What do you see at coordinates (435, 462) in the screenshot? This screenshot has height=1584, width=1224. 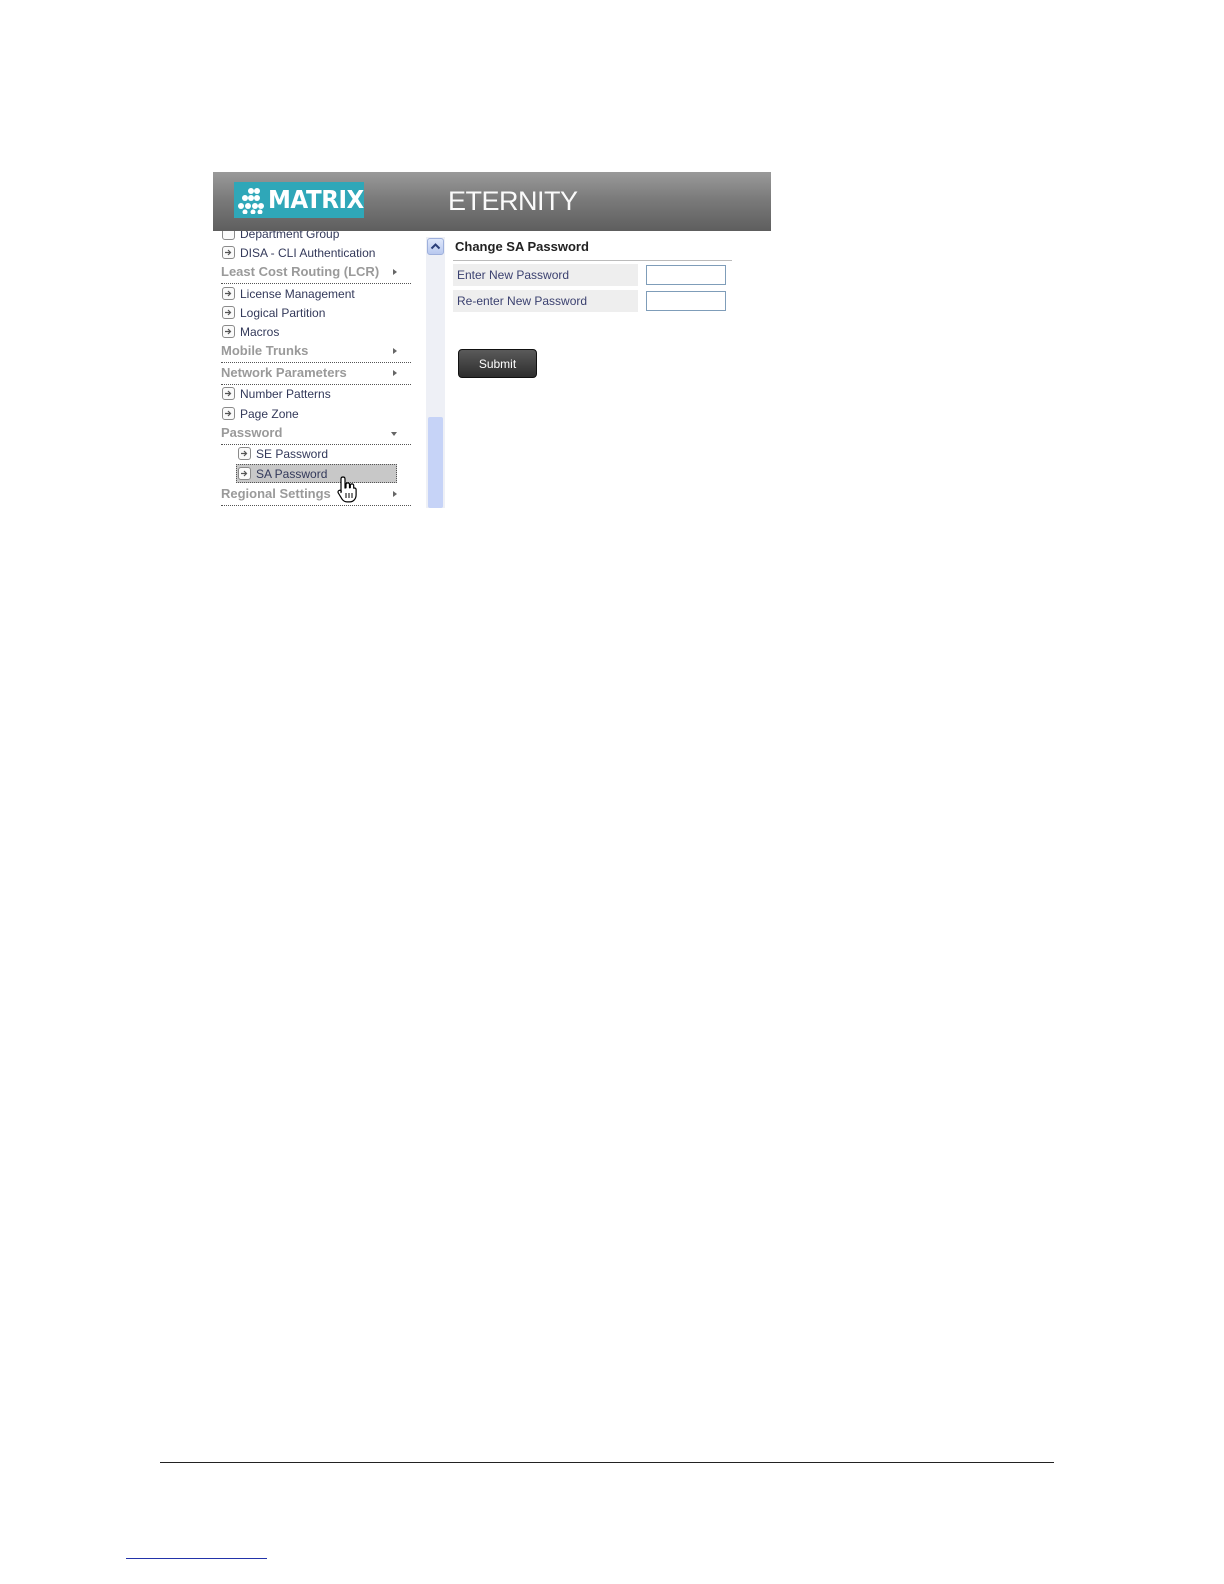 I see `scroll-thumb` at bounding box center [435, 462].